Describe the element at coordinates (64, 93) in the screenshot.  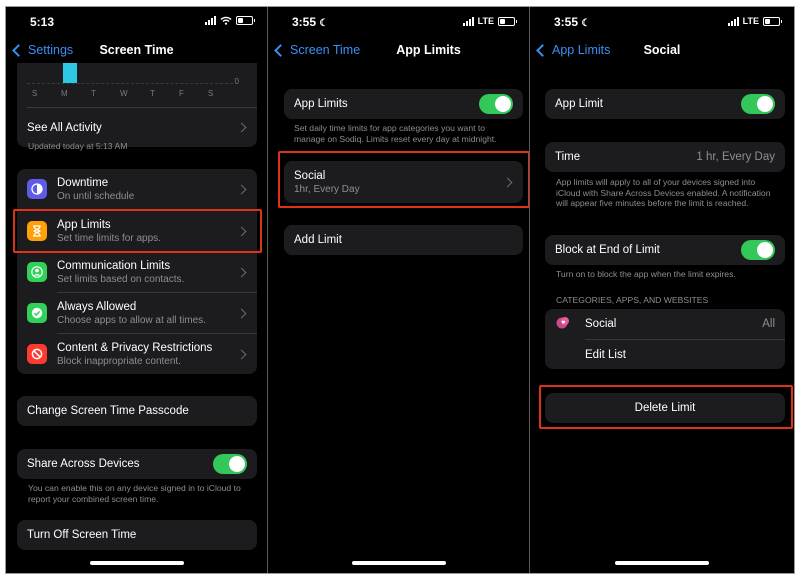
I see `chart-day-label: M` at that location.